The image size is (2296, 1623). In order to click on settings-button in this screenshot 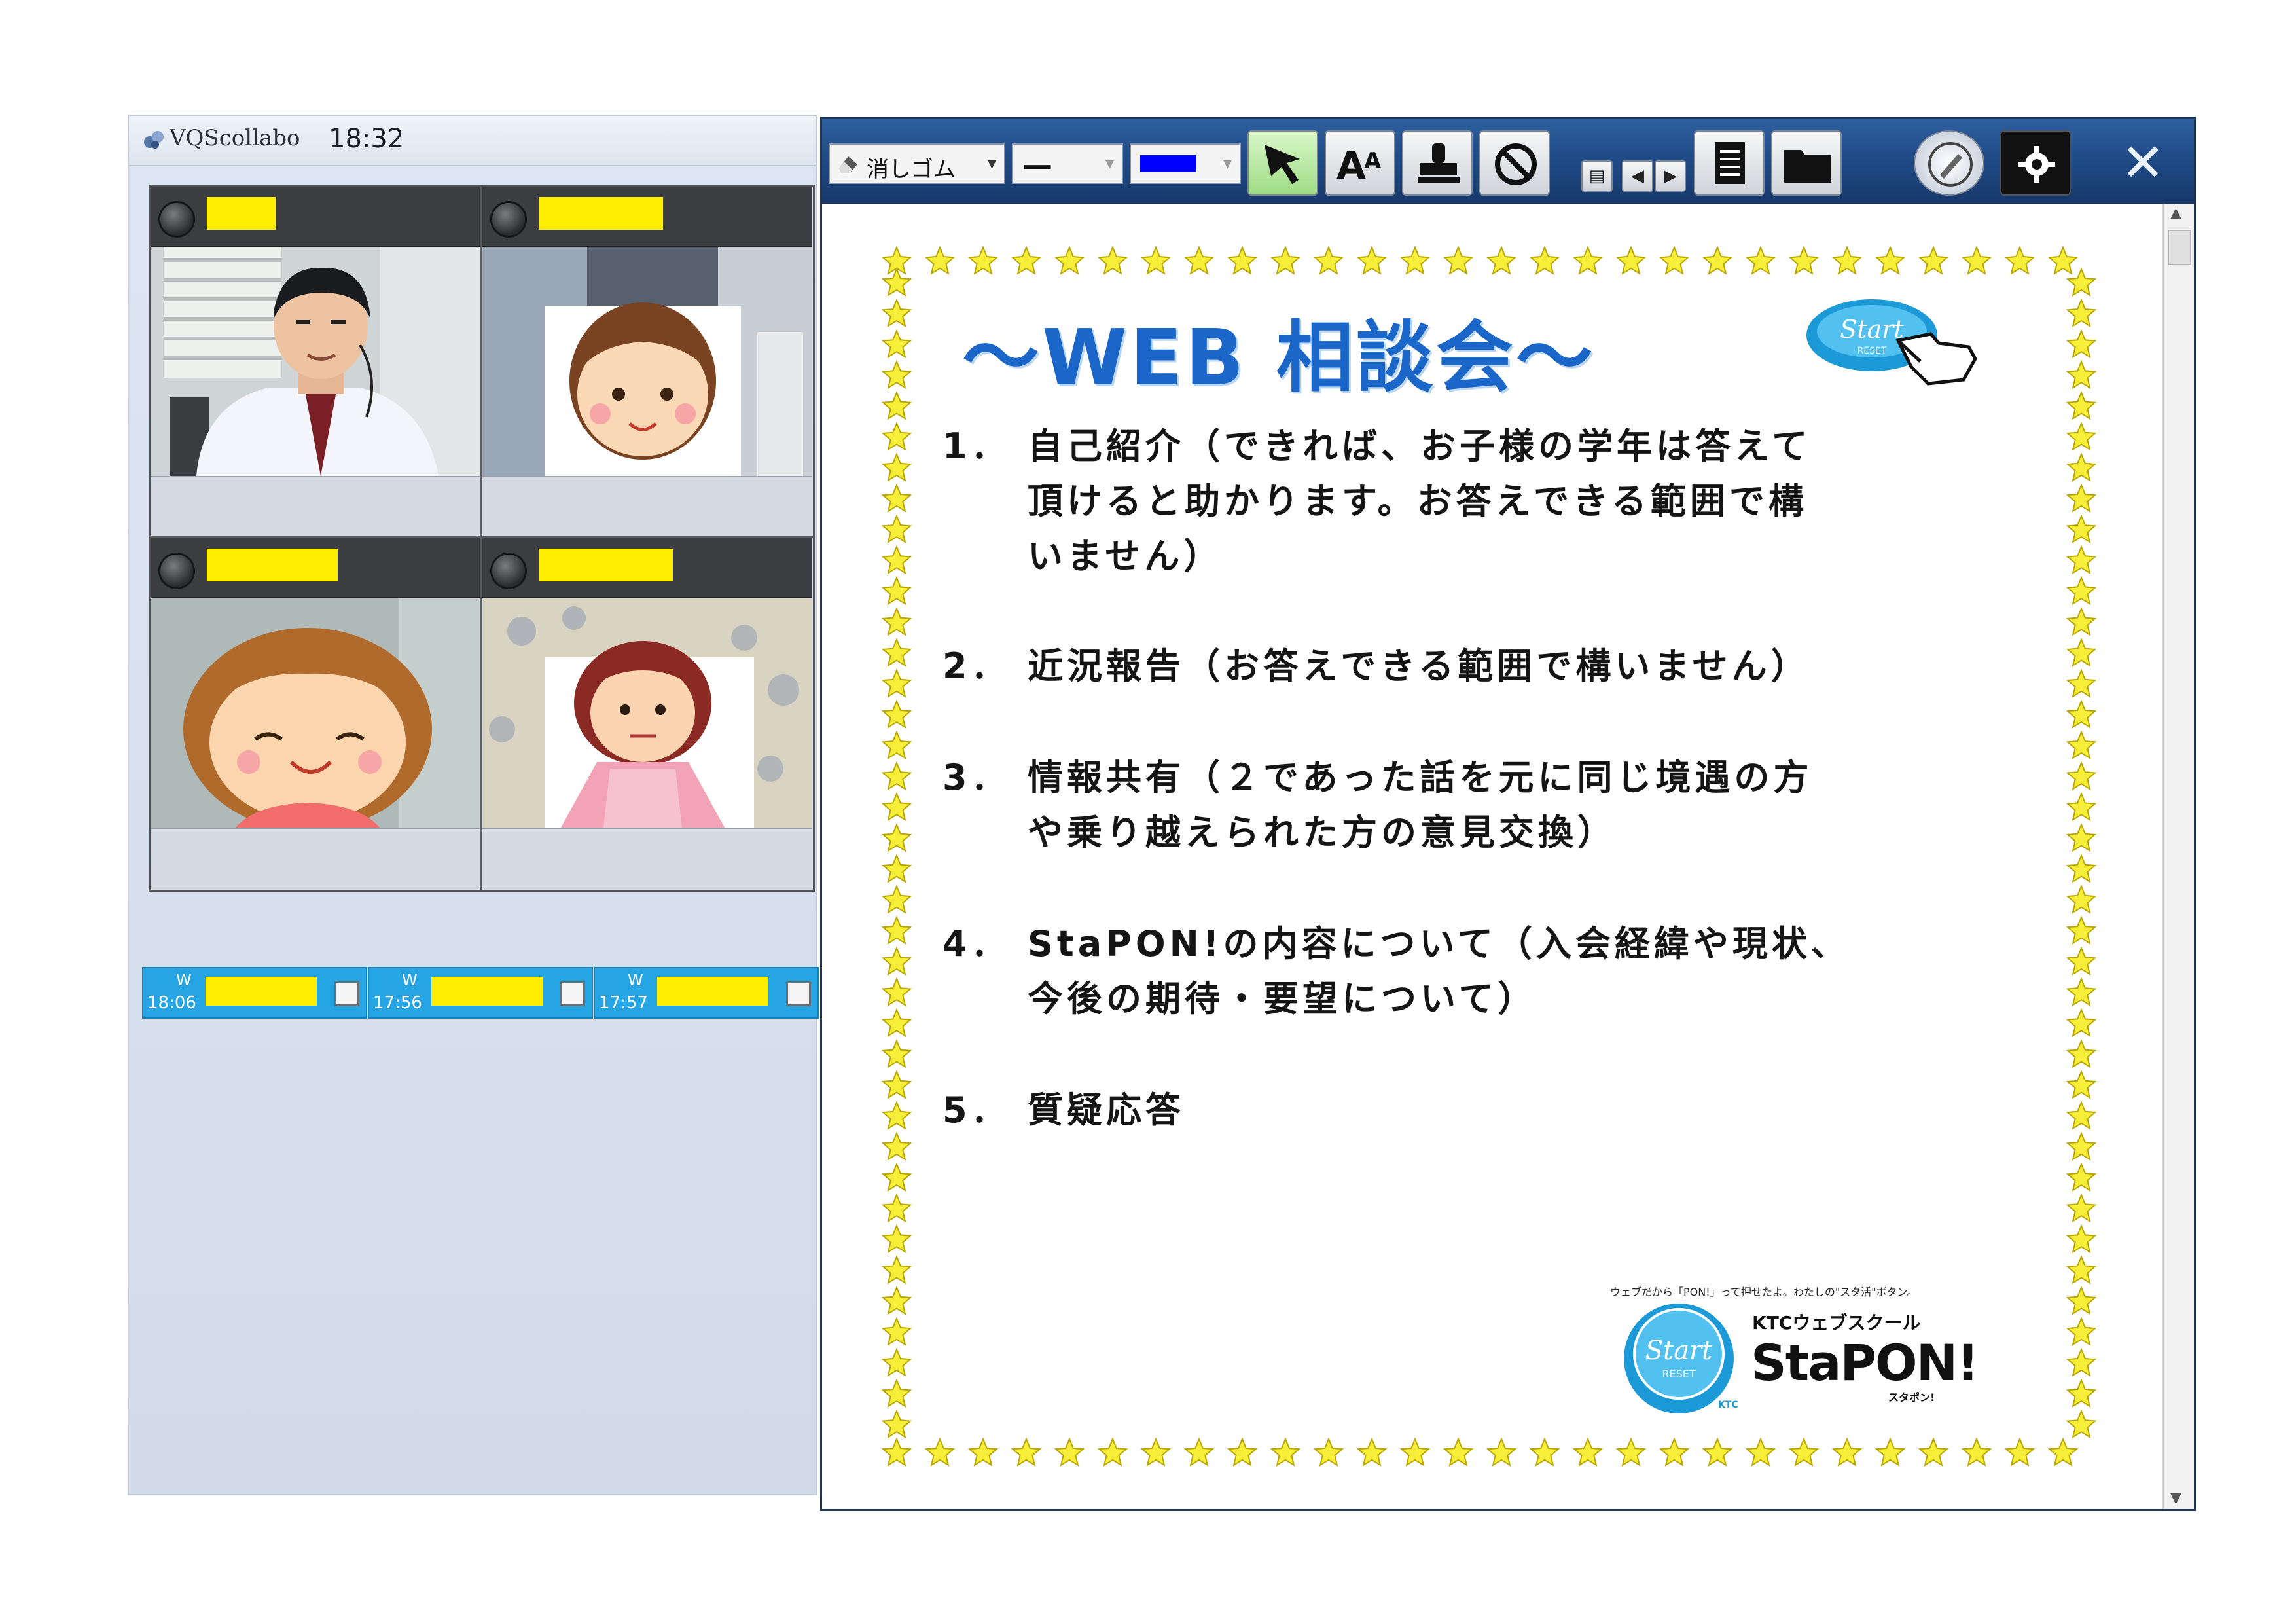, I will do `click(2035, 163)`.